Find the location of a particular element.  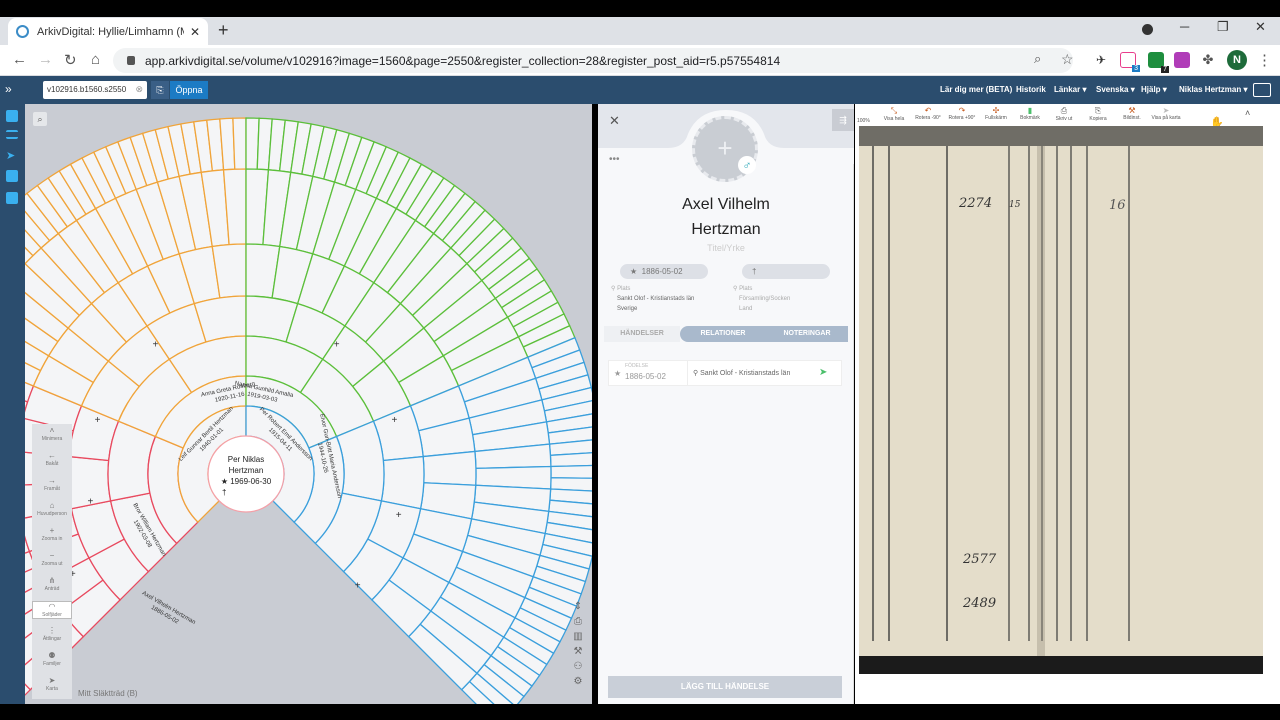

forward-arrow-icon: → is located at coordinates (45, 59).